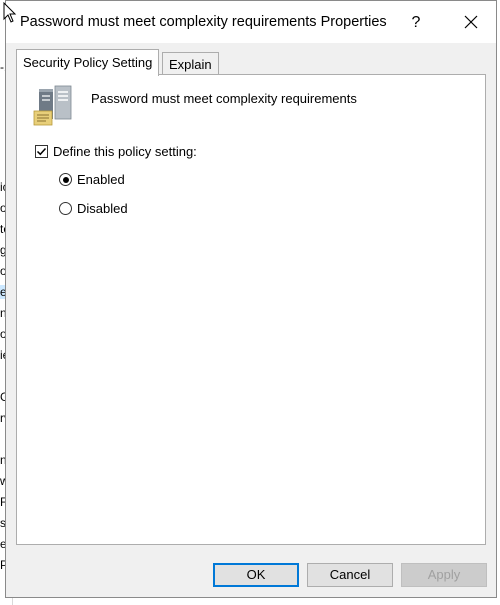 The height and width of the screenshot is (605, 500). I want to click on ok-button: OK, so click(256, 575).